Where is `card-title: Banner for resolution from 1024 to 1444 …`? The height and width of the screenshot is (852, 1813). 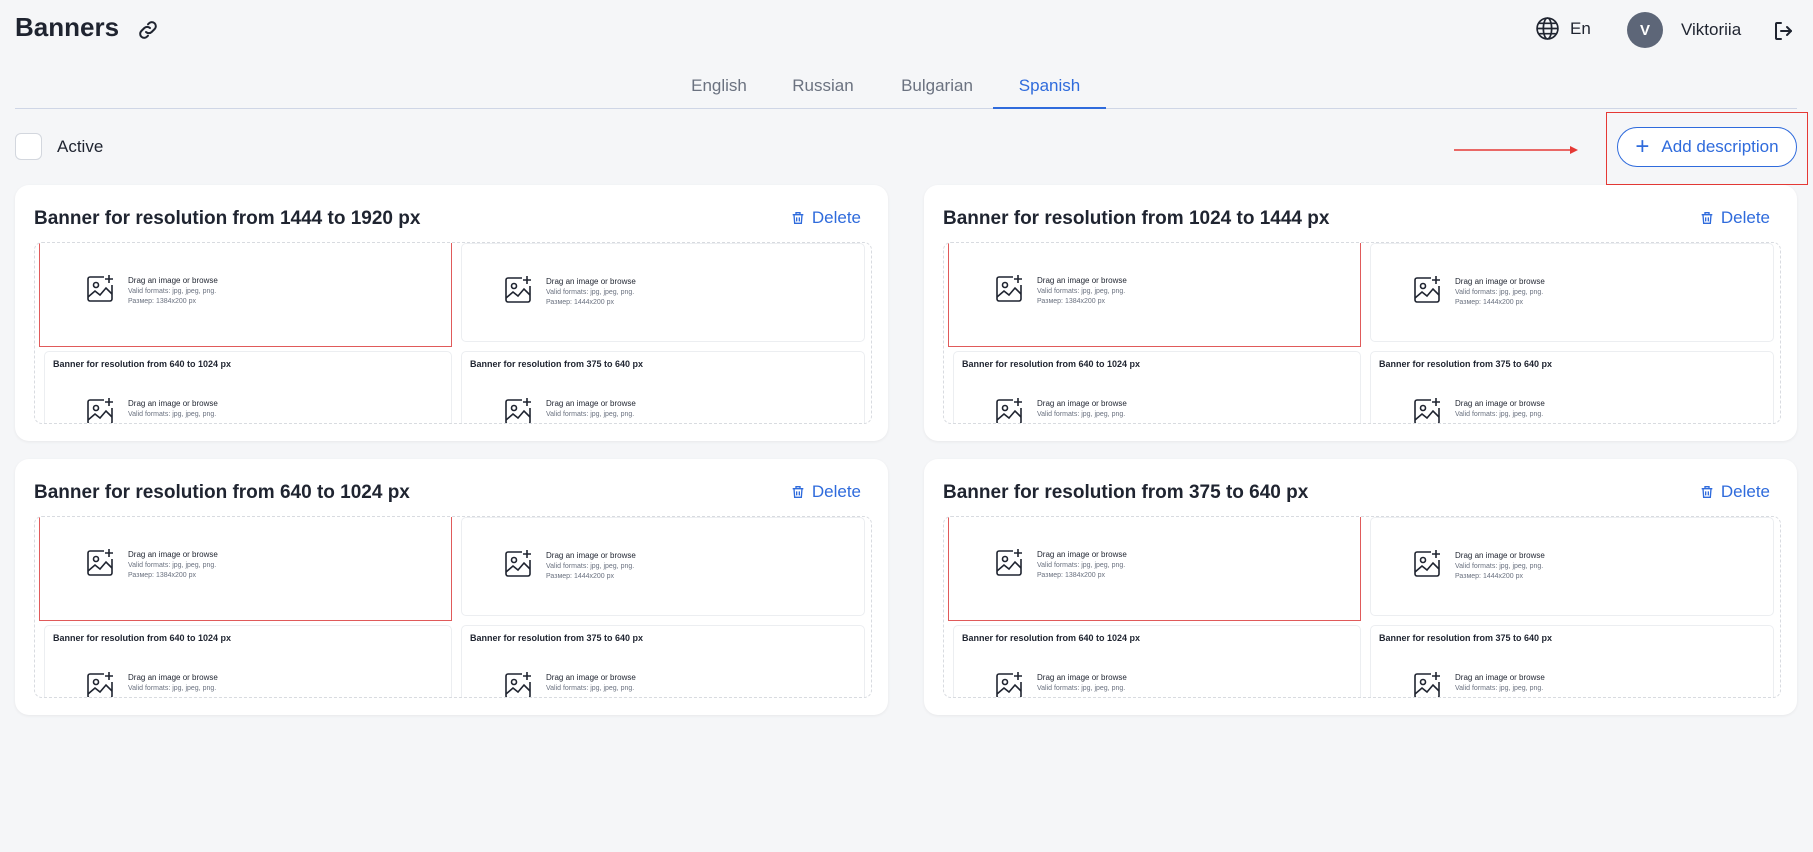 card-title: Banner for resolution from 1024 to 1444 … is located at coordinates (1136, 218).